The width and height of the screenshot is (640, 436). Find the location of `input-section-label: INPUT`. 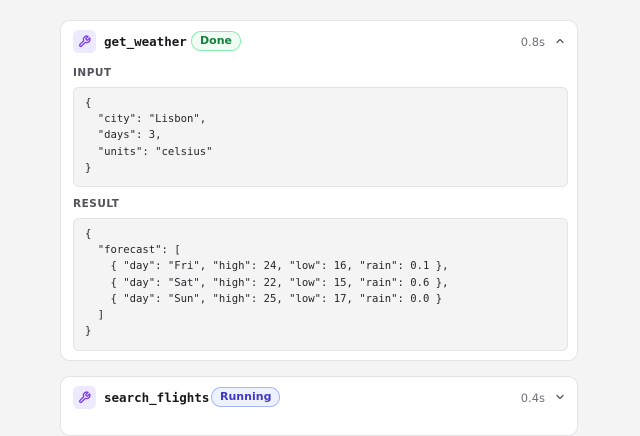

input-section-label: INPUT is located at coordinates (92, 73).